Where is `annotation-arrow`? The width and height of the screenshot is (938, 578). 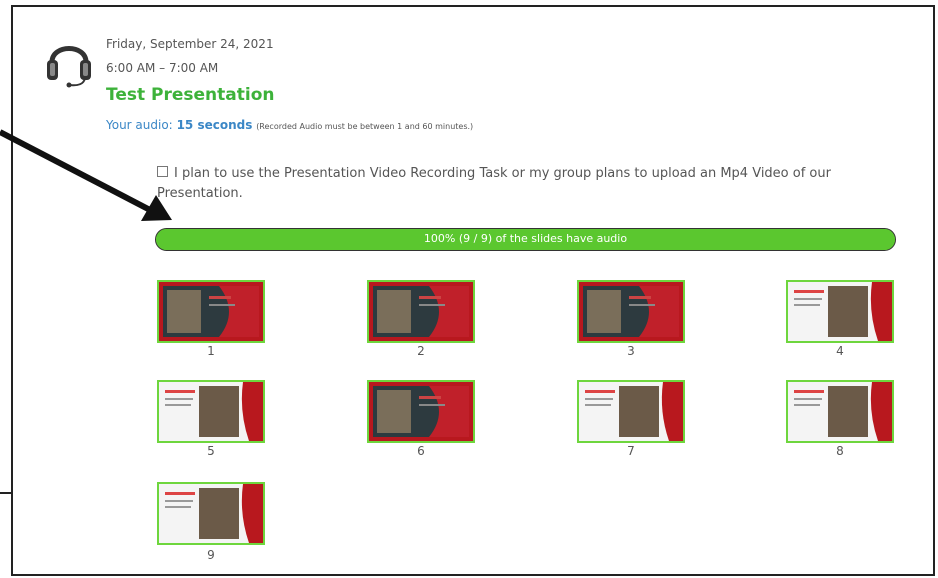
annotation-arrow is located at coordinates (86, 175).